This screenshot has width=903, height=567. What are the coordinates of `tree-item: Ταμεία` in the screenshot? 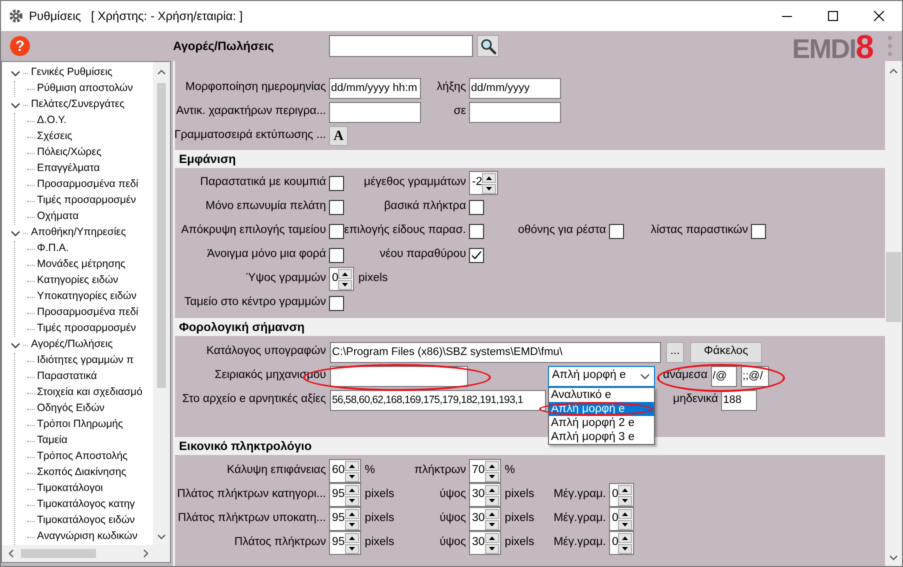 It's located at (52, 441).